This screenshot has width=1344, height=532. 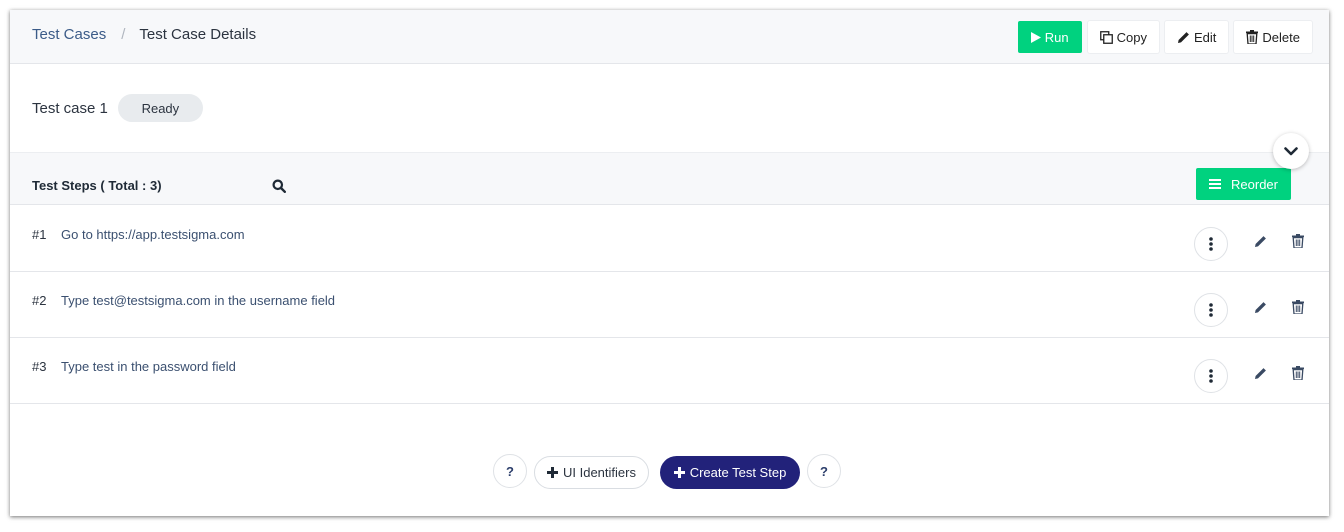 I want to click on chevron-down-icon, so click(x=1291, y=151).